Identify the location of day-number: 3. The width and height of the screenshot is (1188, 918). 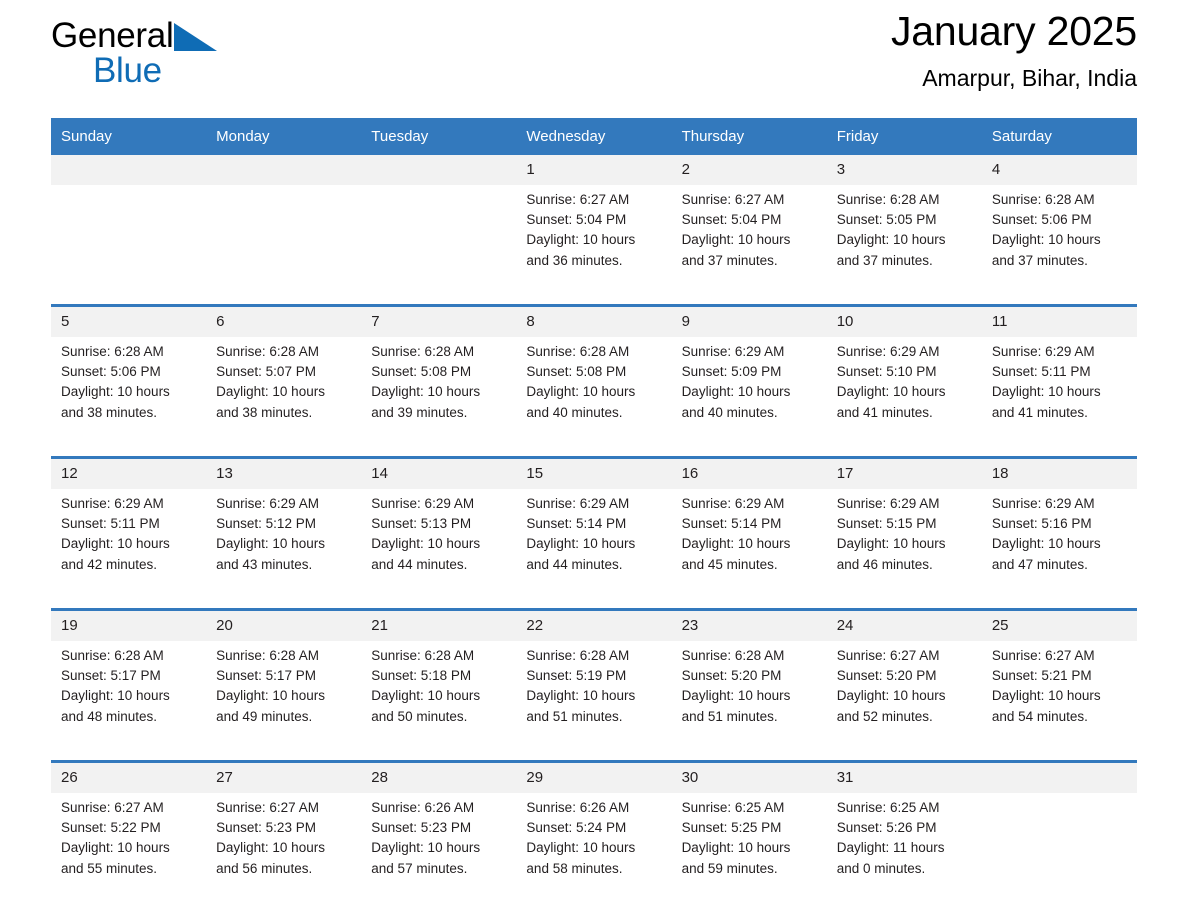
(904, 170).